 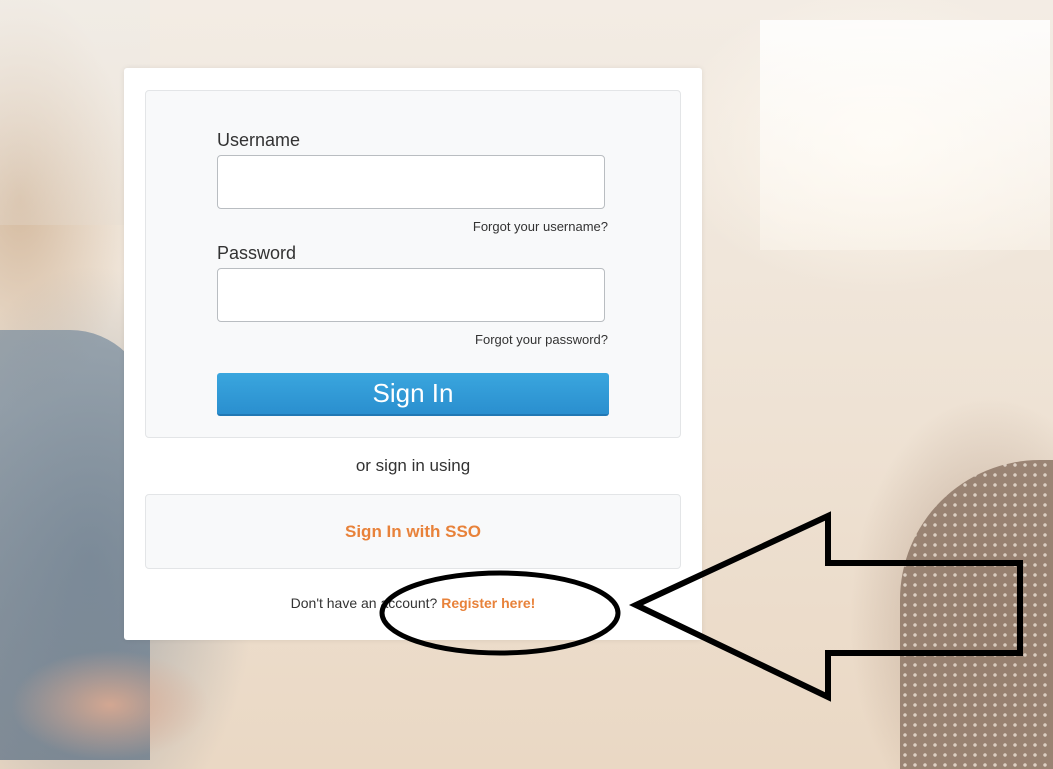 What do you see at coordinates (413, 394) in the screenshot?
I see `sign-in-button: Sign In` at bounding box center [413, 394].